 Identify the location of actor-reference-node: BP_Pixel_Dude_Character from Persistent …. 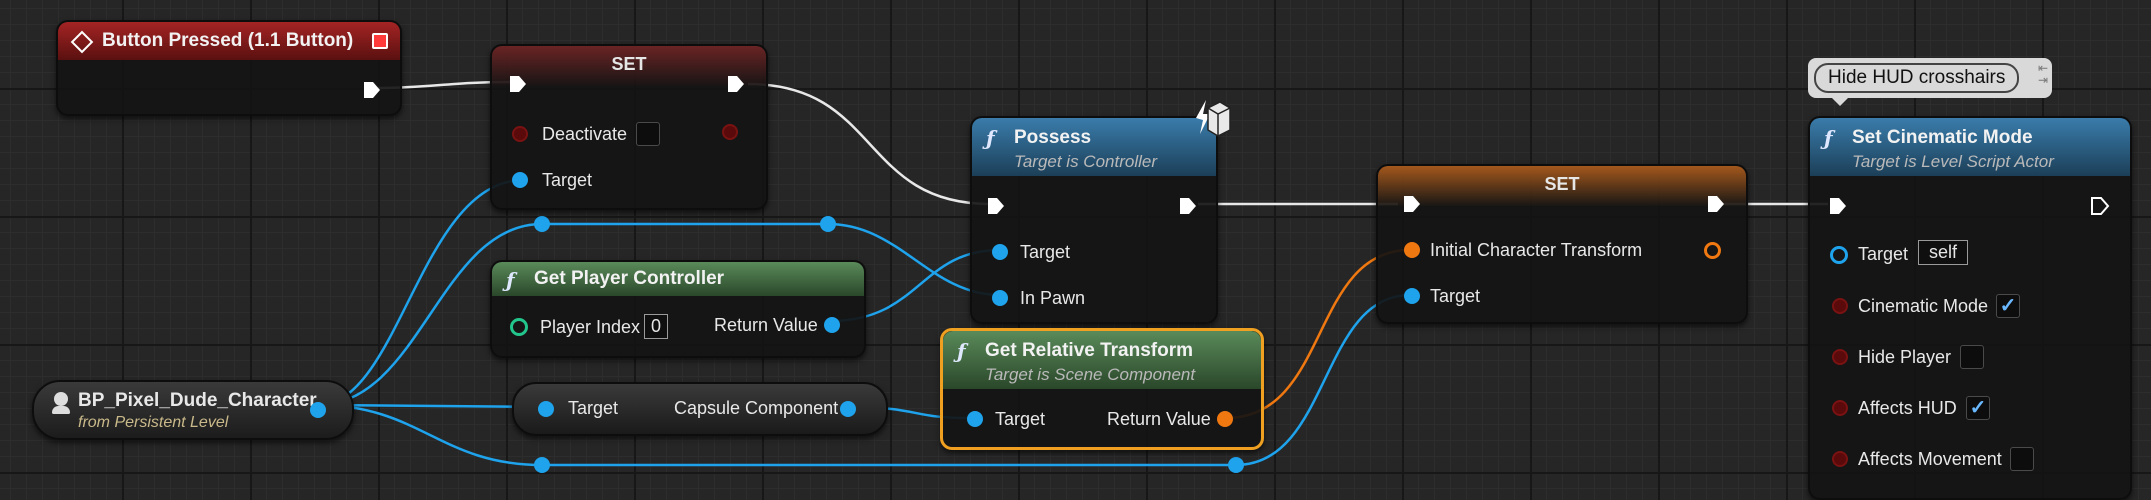
(193, 410).